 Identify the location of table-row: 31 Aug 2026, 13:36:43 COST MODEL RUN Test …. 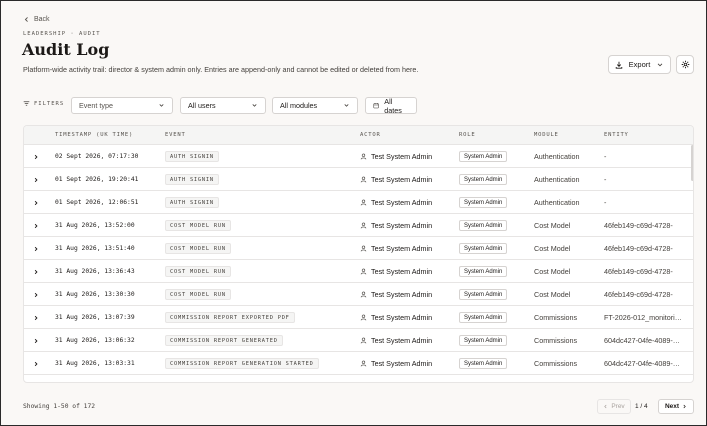
(358, 271).